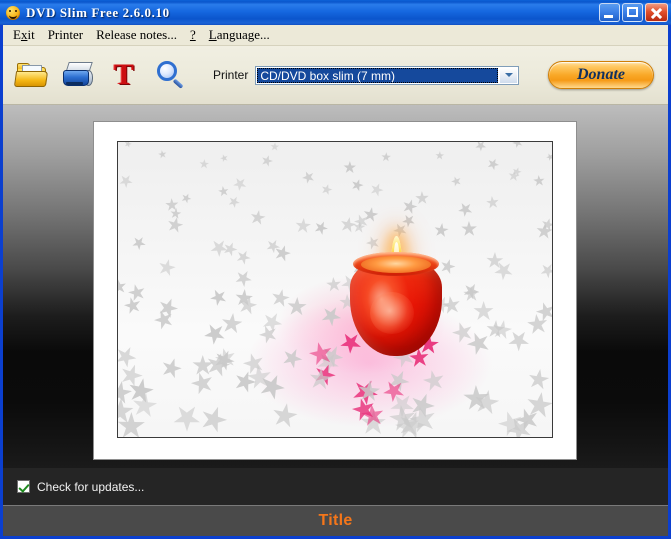 The width and height of the screenshot is (671, 539). What do you see at coordinates (193, 35) in the screenshot?
I see `menu-item-help: ?` at bounding box center [193, 35].